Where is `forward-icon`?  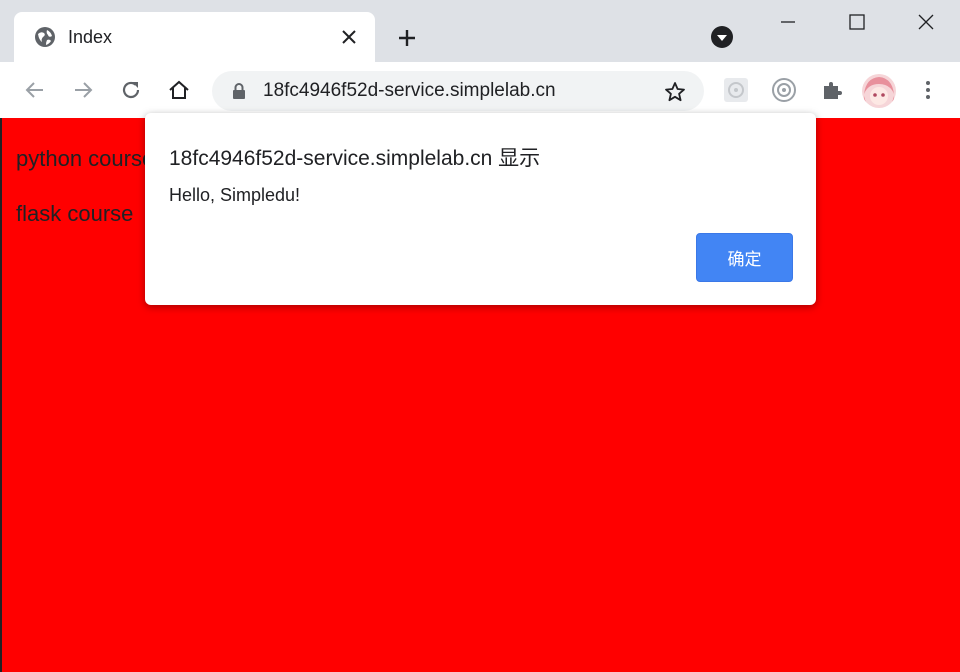
forward-icon is located at coordinates (83, 90).